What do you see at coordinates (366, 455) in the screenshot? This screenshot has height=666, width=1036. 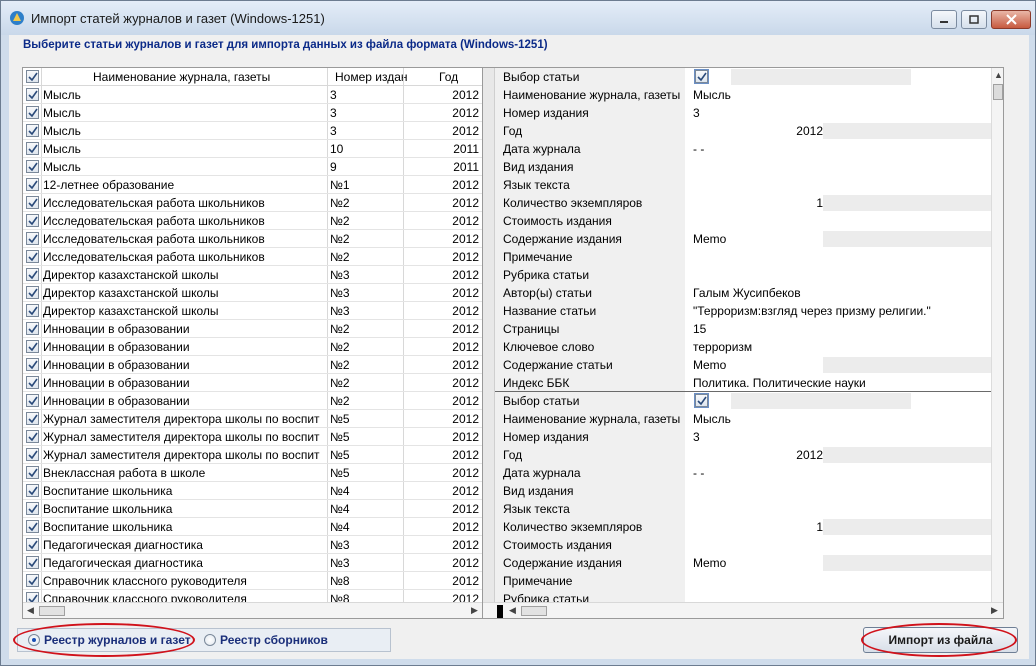 I see `issue-number-cell: №5` at bounding box center [366, 455].